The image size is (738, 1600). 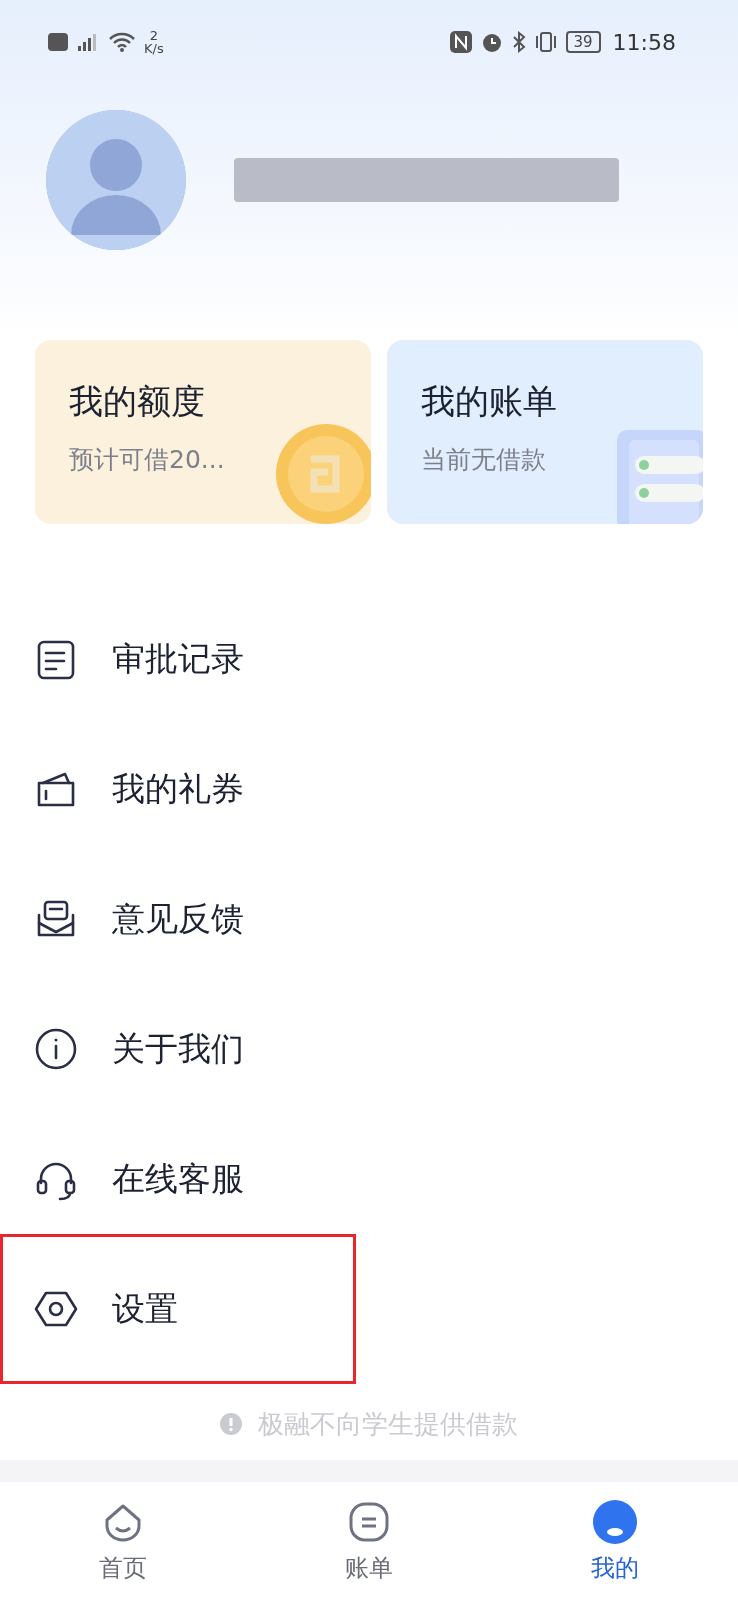 What do you see at coordinates (545, 42) in the screenshot?
I see `vibrate-icon` at bounding box center [545, 42].